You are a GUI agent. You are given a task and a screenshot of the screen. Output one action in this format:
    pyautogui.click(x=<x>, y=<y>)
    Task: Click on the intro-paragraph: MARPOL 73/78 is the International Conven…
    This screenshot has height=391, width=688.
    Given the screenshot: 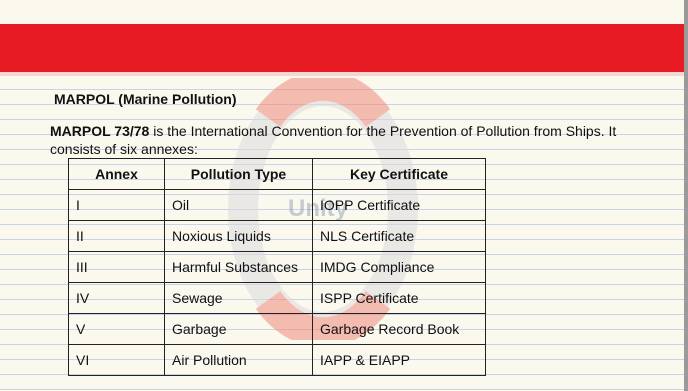 What is the action you would take?
    pyautogui.click(x=360, y=140)
    